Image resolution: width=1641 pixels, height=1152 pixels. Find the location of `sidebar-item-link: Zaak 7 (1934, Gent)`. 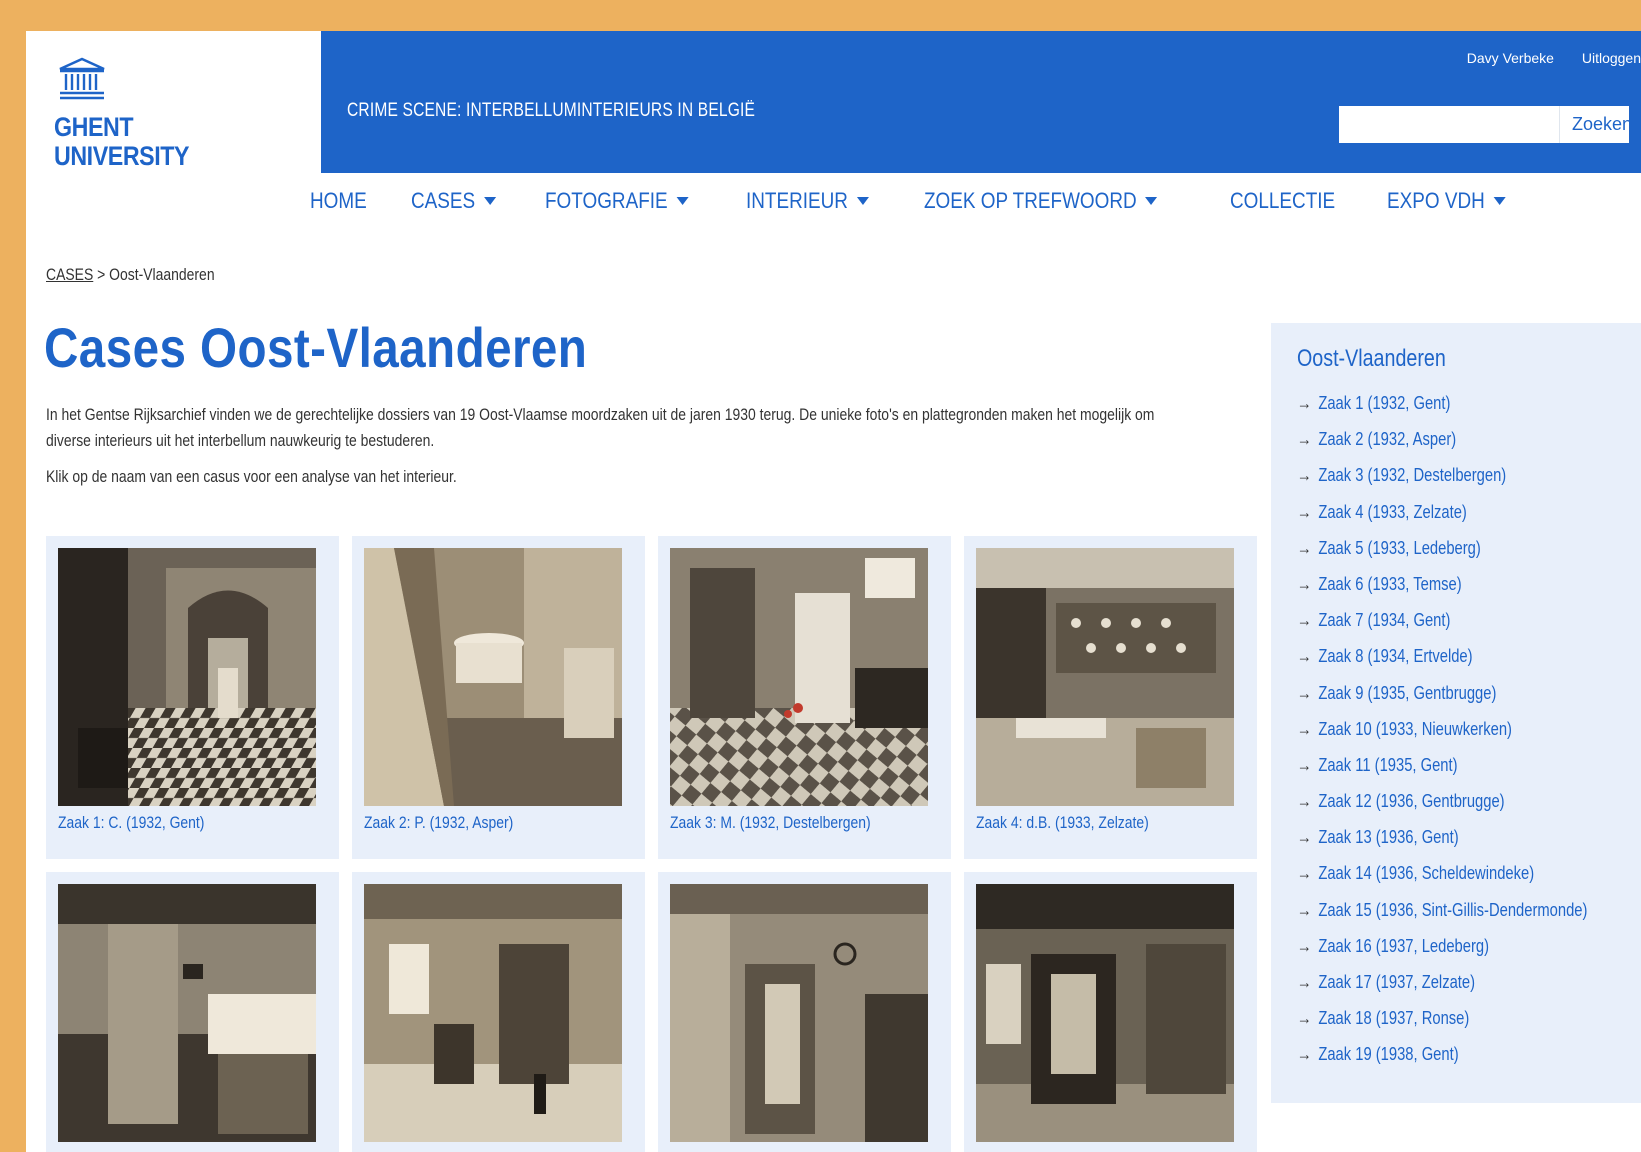

sidebar-item-link: Zaak 7 (1934, Gent) is located at coordinates (1384, 620).